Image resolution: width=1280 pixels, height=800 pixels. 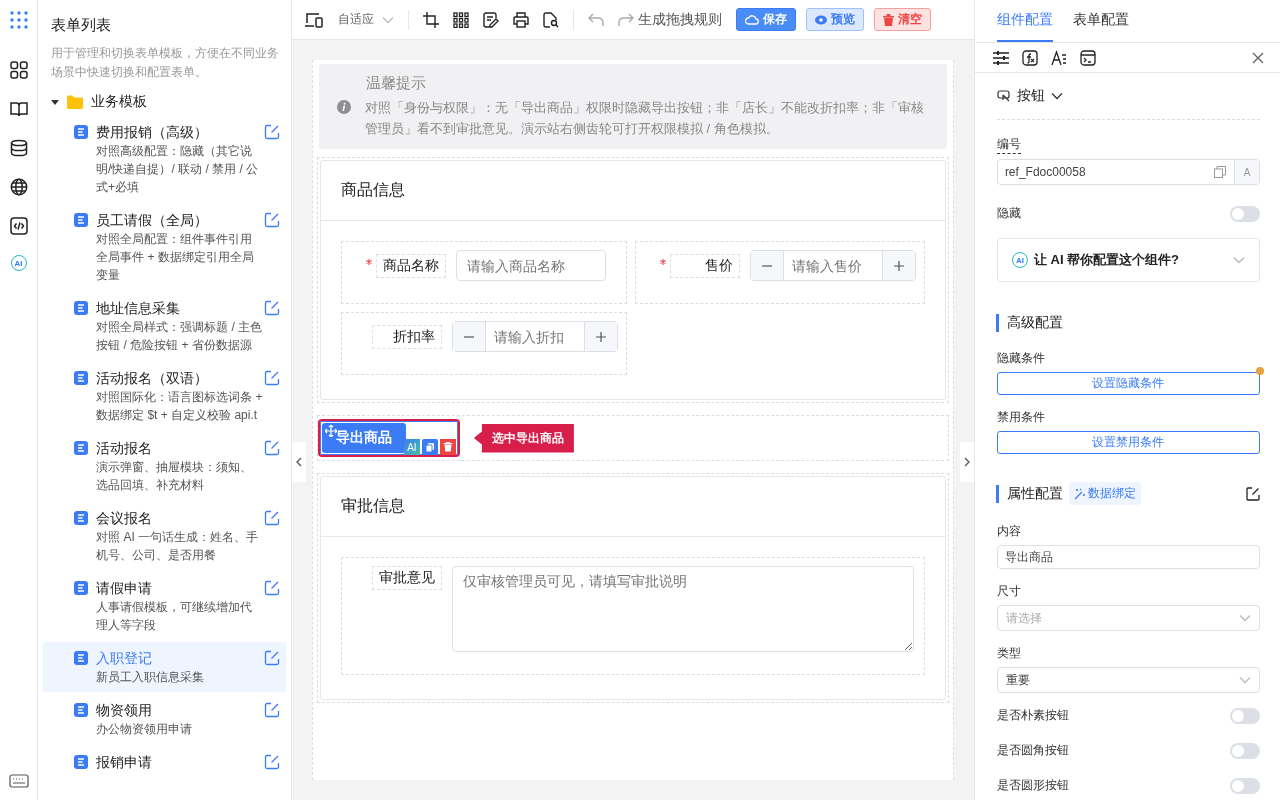 I want to click on sidebar-title: 表单列表, so click(x=82, y=25).